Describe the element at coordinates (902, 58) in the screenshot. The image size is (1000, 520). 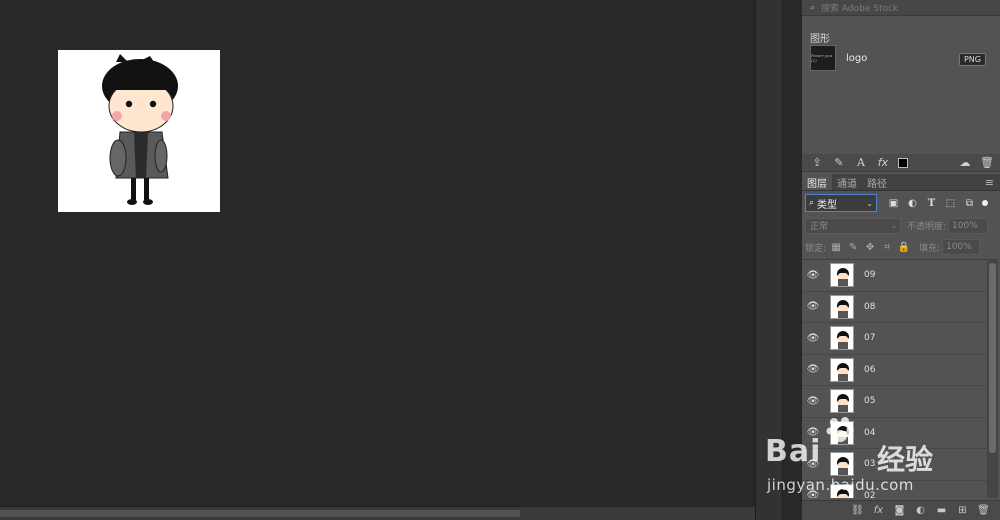
I see `library-item-logo: Power you (2) logo PNG` at that location.